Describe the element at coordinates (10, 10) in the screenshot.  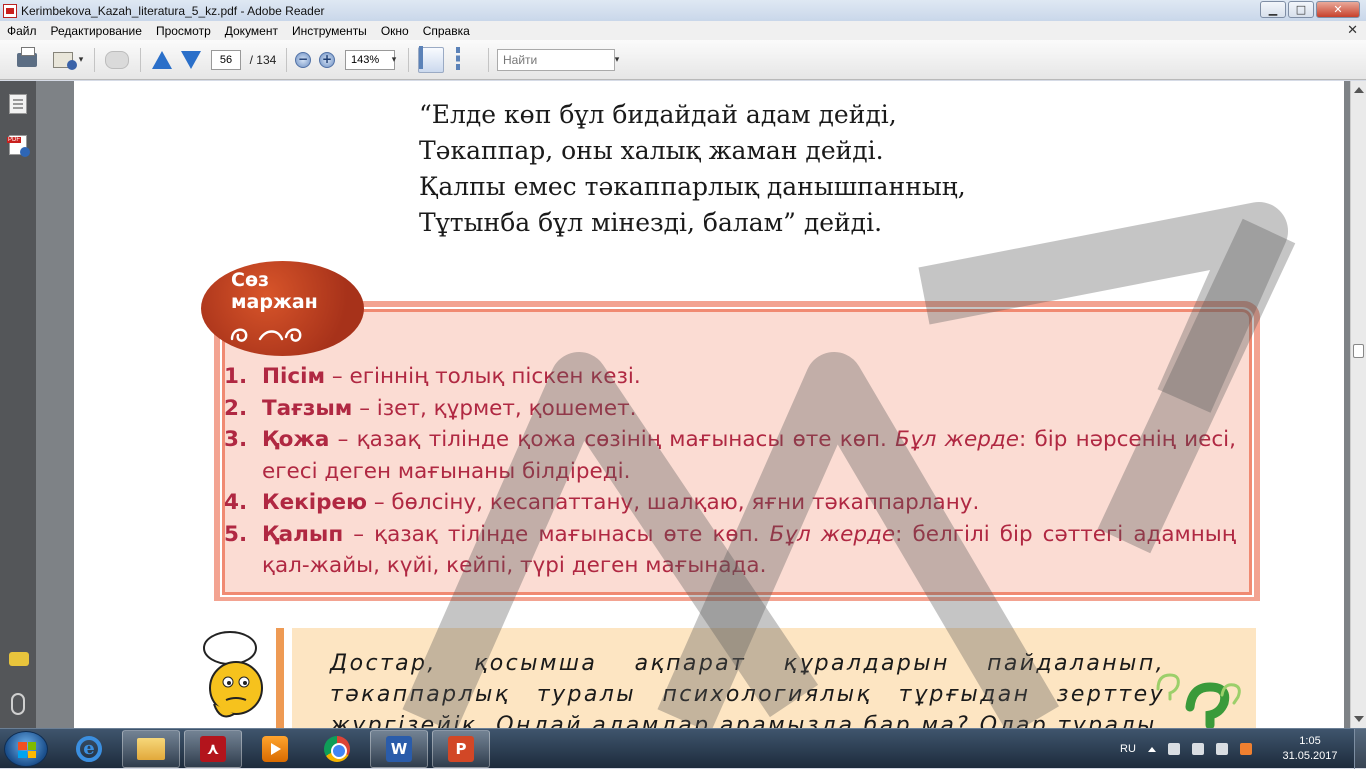
I see `acrobat-pdf-icon` at that location.